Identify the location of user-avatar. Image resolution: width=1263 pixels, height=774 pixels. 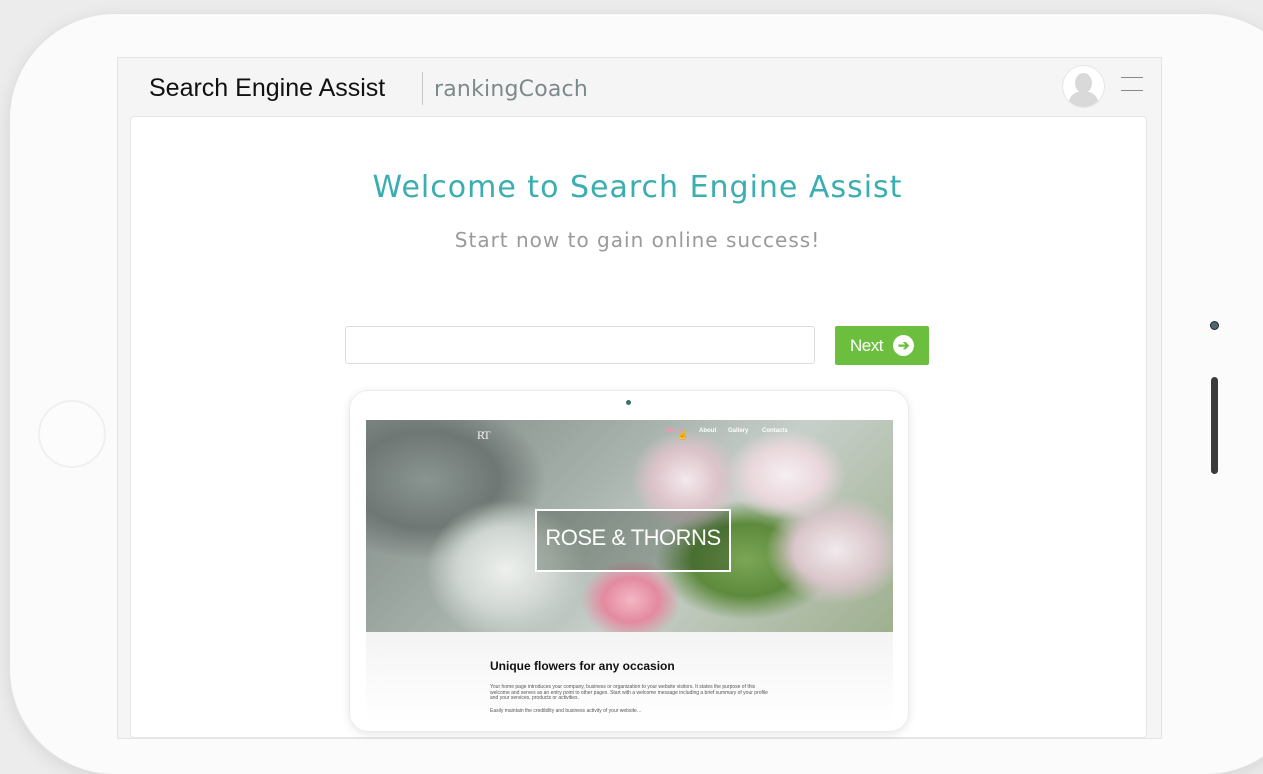
(1083, 86).